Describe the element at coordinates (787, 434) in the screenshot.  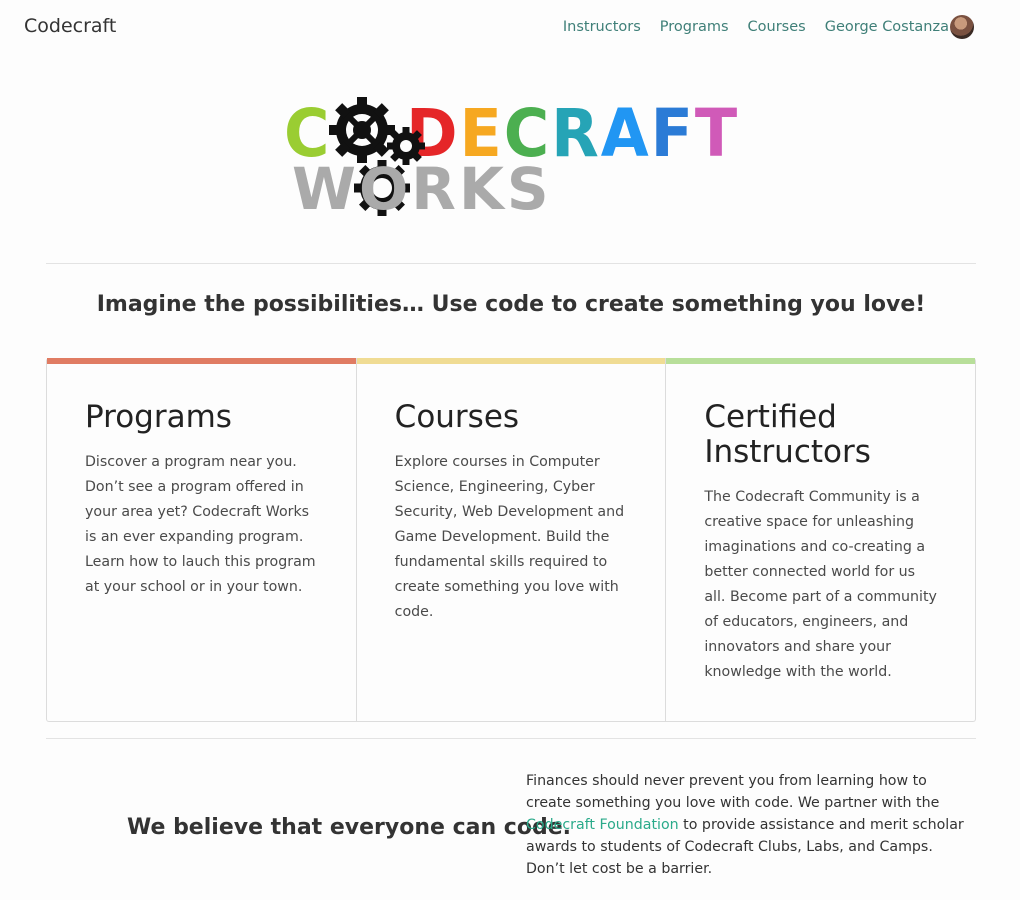
I see `card-title: Certified Instructors` at that location.